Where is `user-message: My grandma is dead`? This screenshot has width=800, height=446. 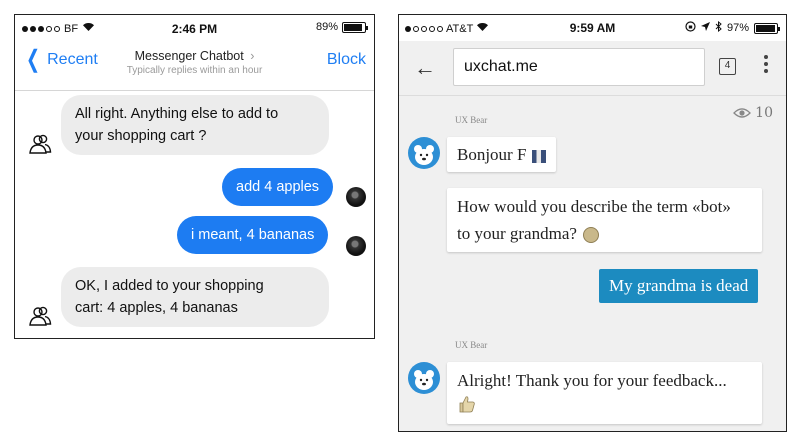 user-message: My grandma is dead is located at coordinates (679, 286).